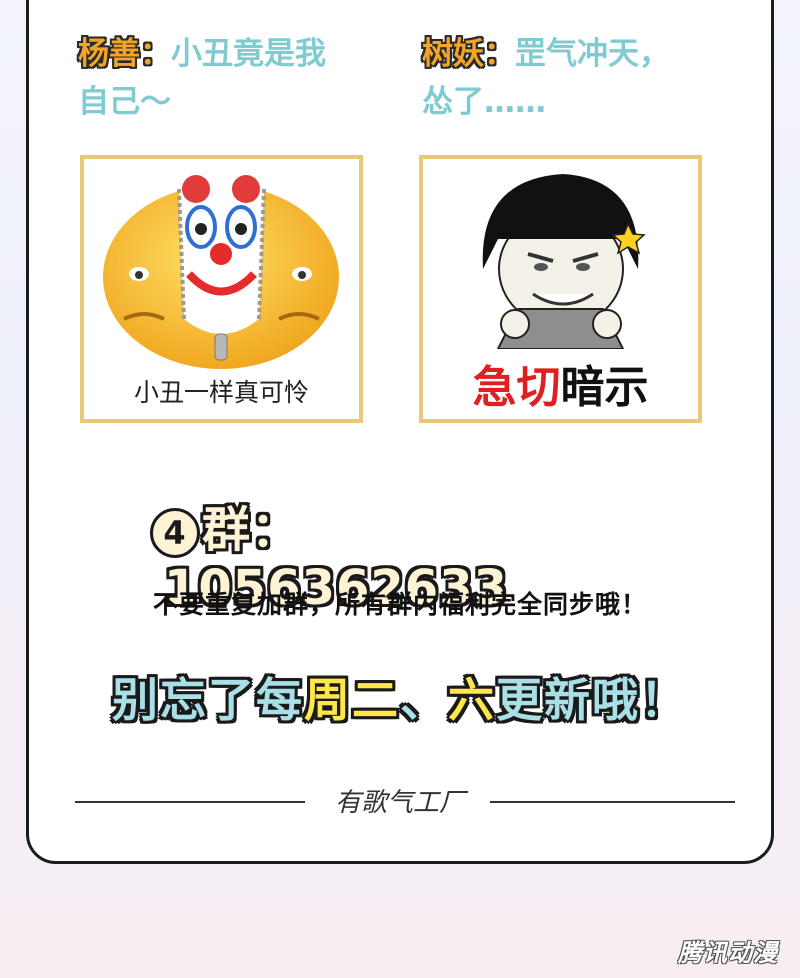 Image resolution: width=800 pixels, height=978 pixels. What do you see at coordinates (352, 700) in the screenshot?
I see `reminder-highlight: 周二` at bounding box center [352, 700].